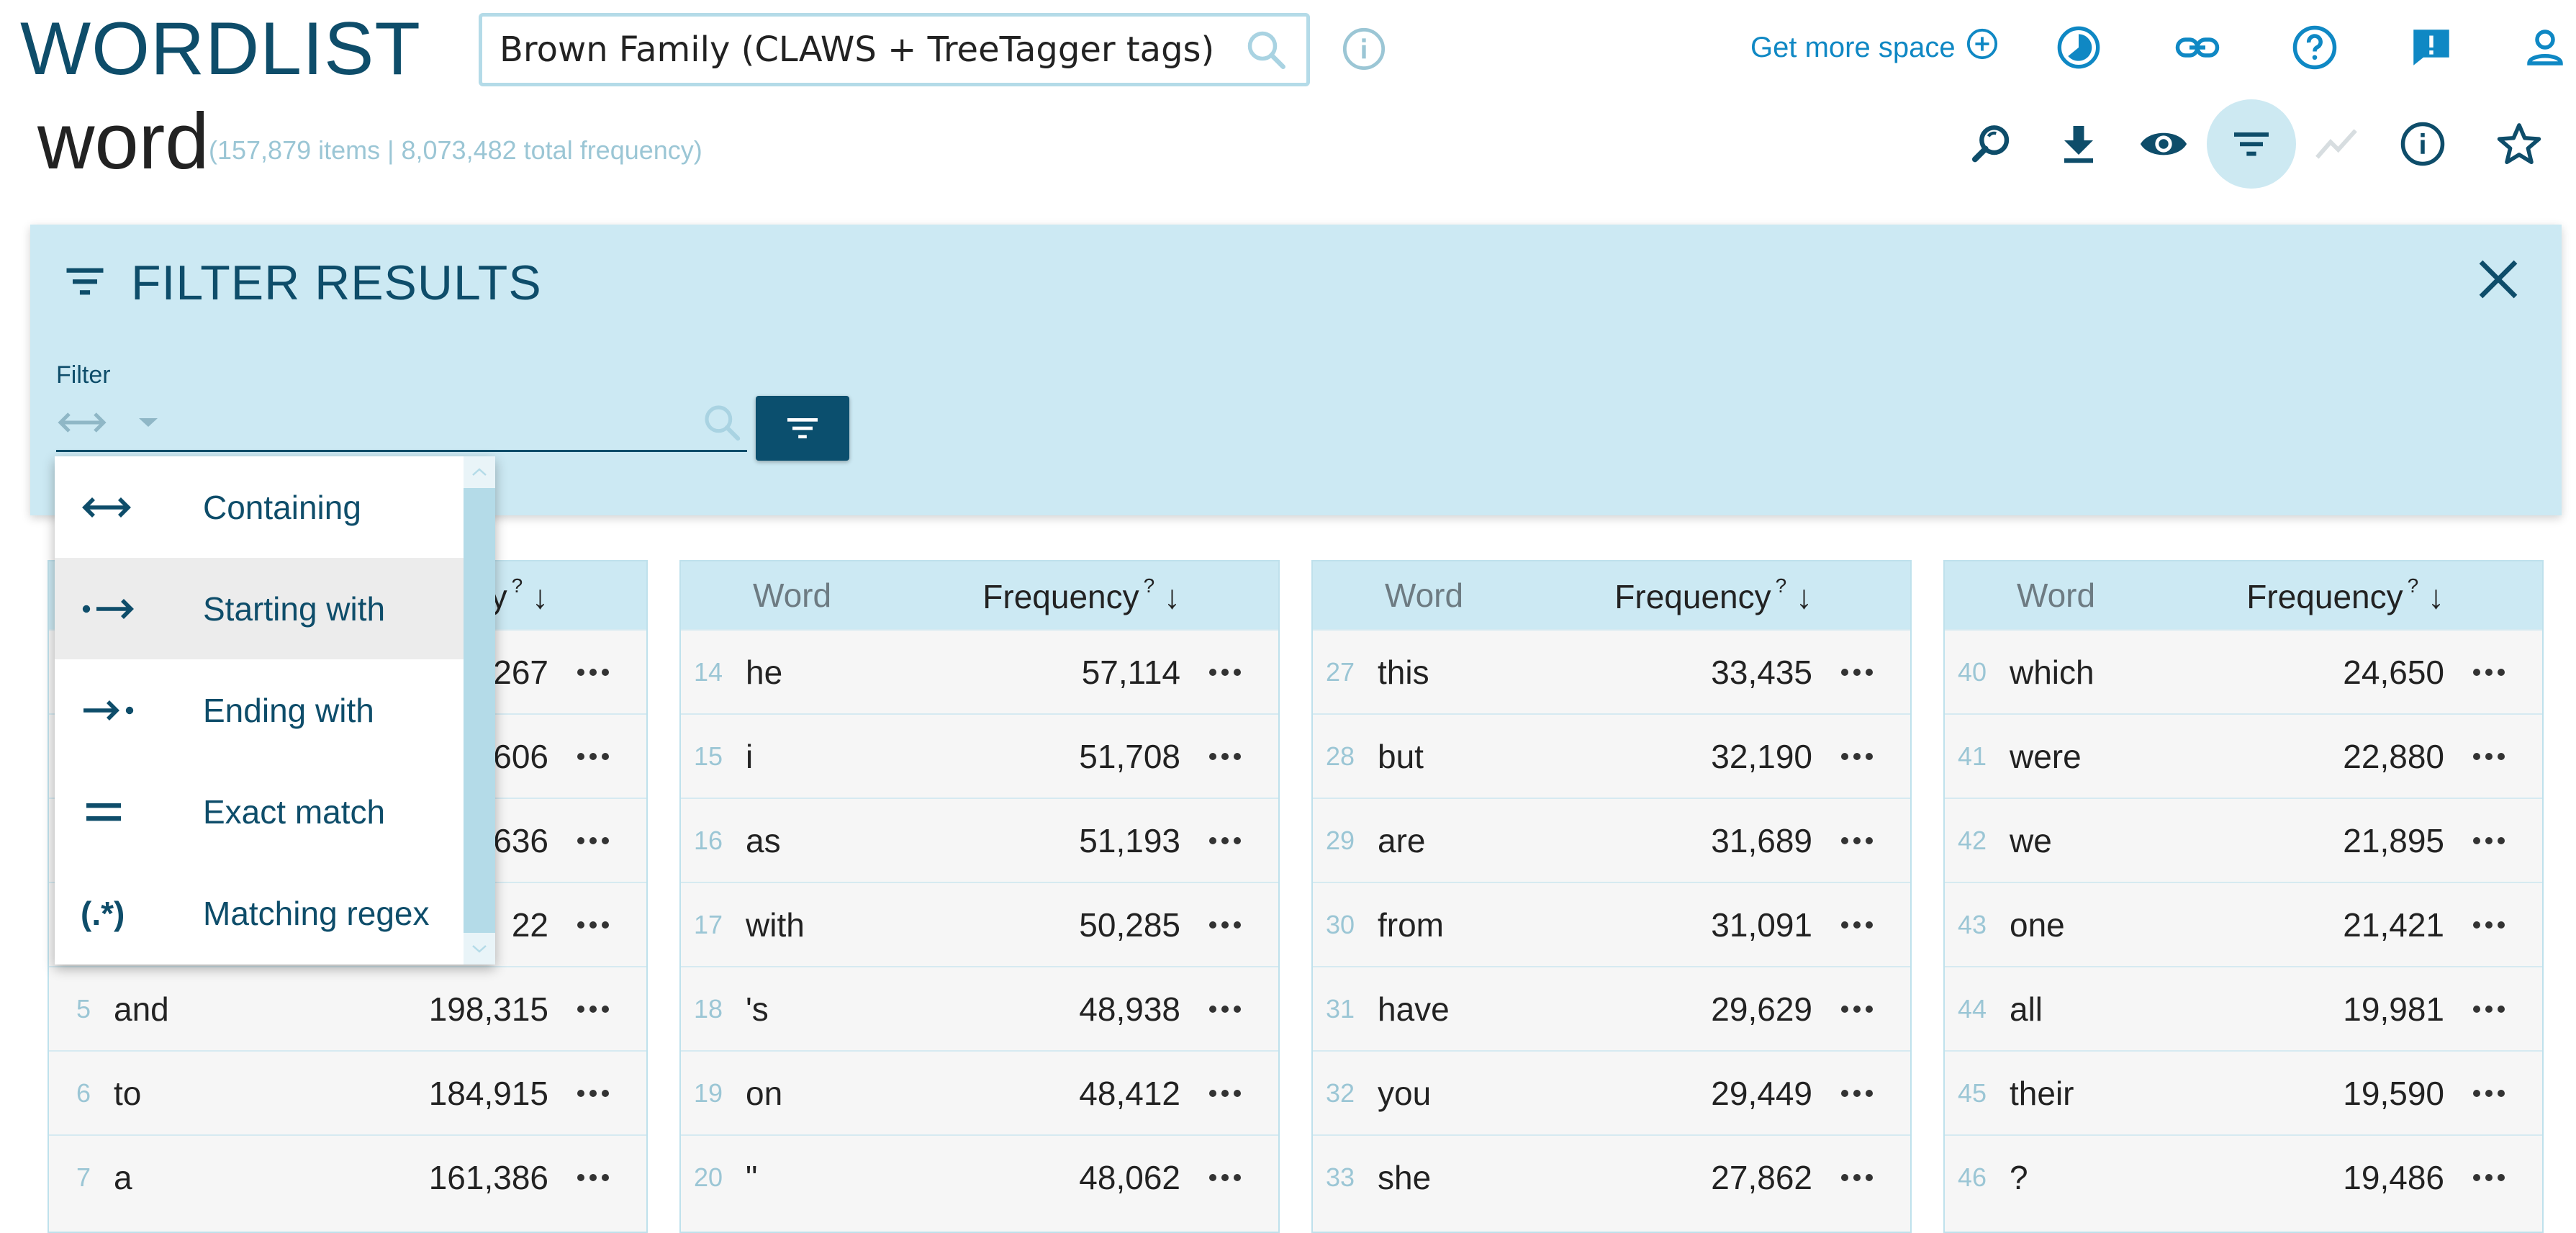 The height and width of the screenshot is (1233, 2576). Describe the element at coordinates (980, 1092) in the screenshot. I see `table-row: 19 on 48,412` at that location.